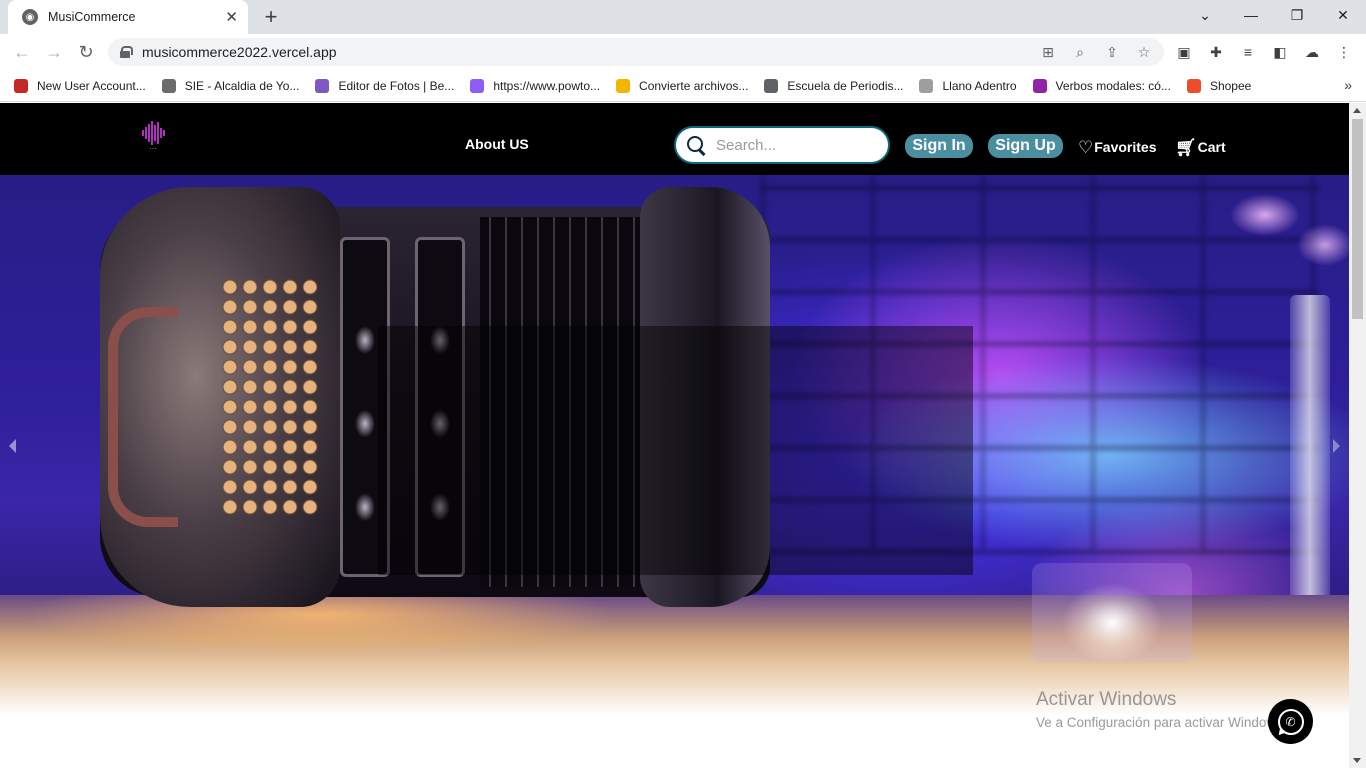 The image size is (1366, 768). I want to click on address-url: musicommerce2022.vercel.app, so click(239, 52).